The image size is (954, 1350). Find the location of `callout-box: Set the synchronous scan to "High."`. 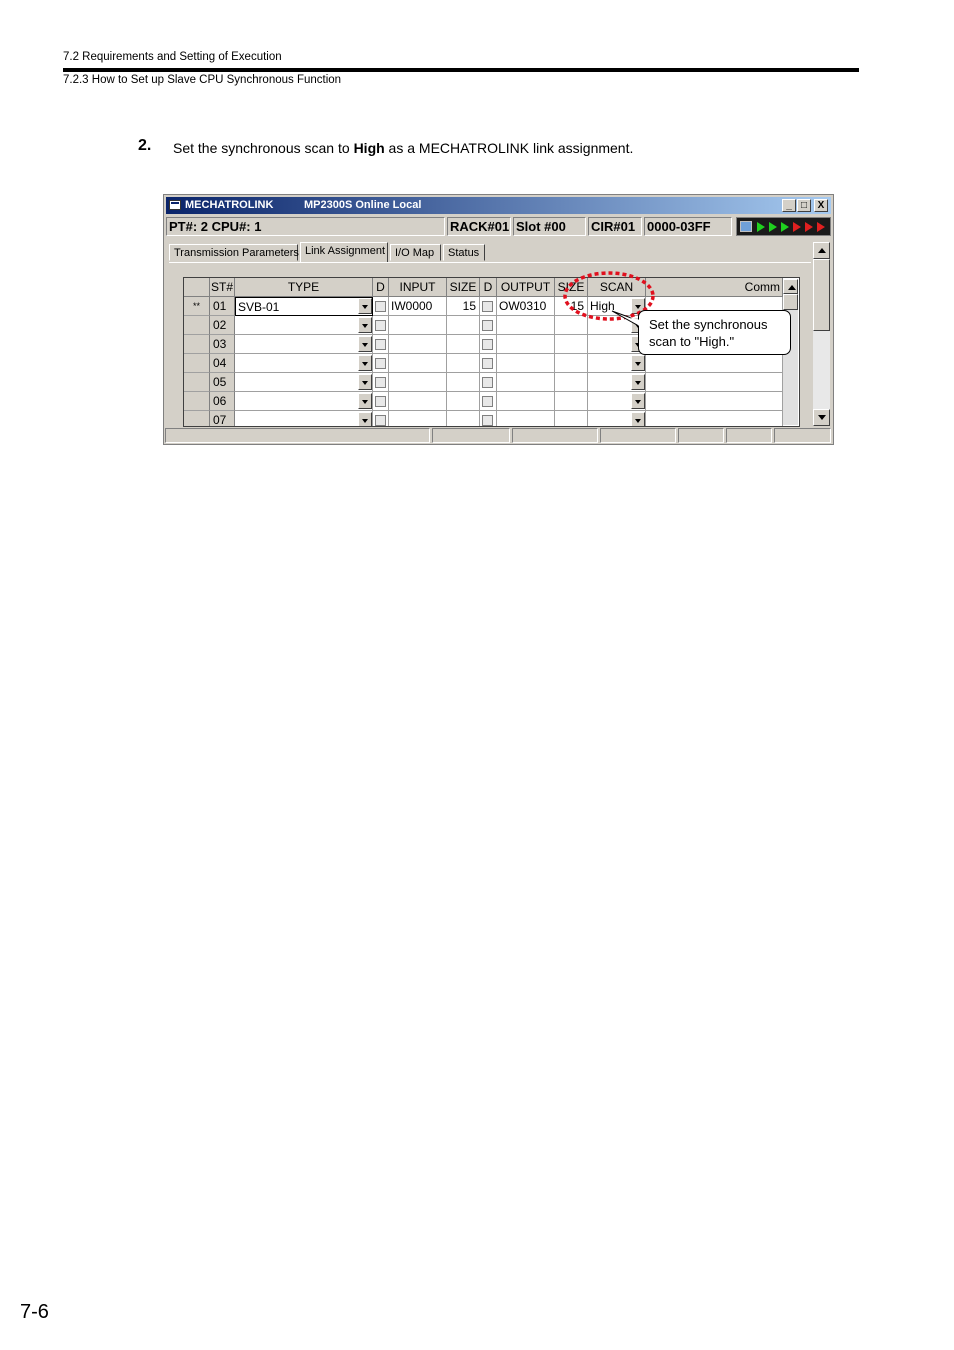

callout-box: Set the synchronous scan to "High." is located at coordinates (714, 332).